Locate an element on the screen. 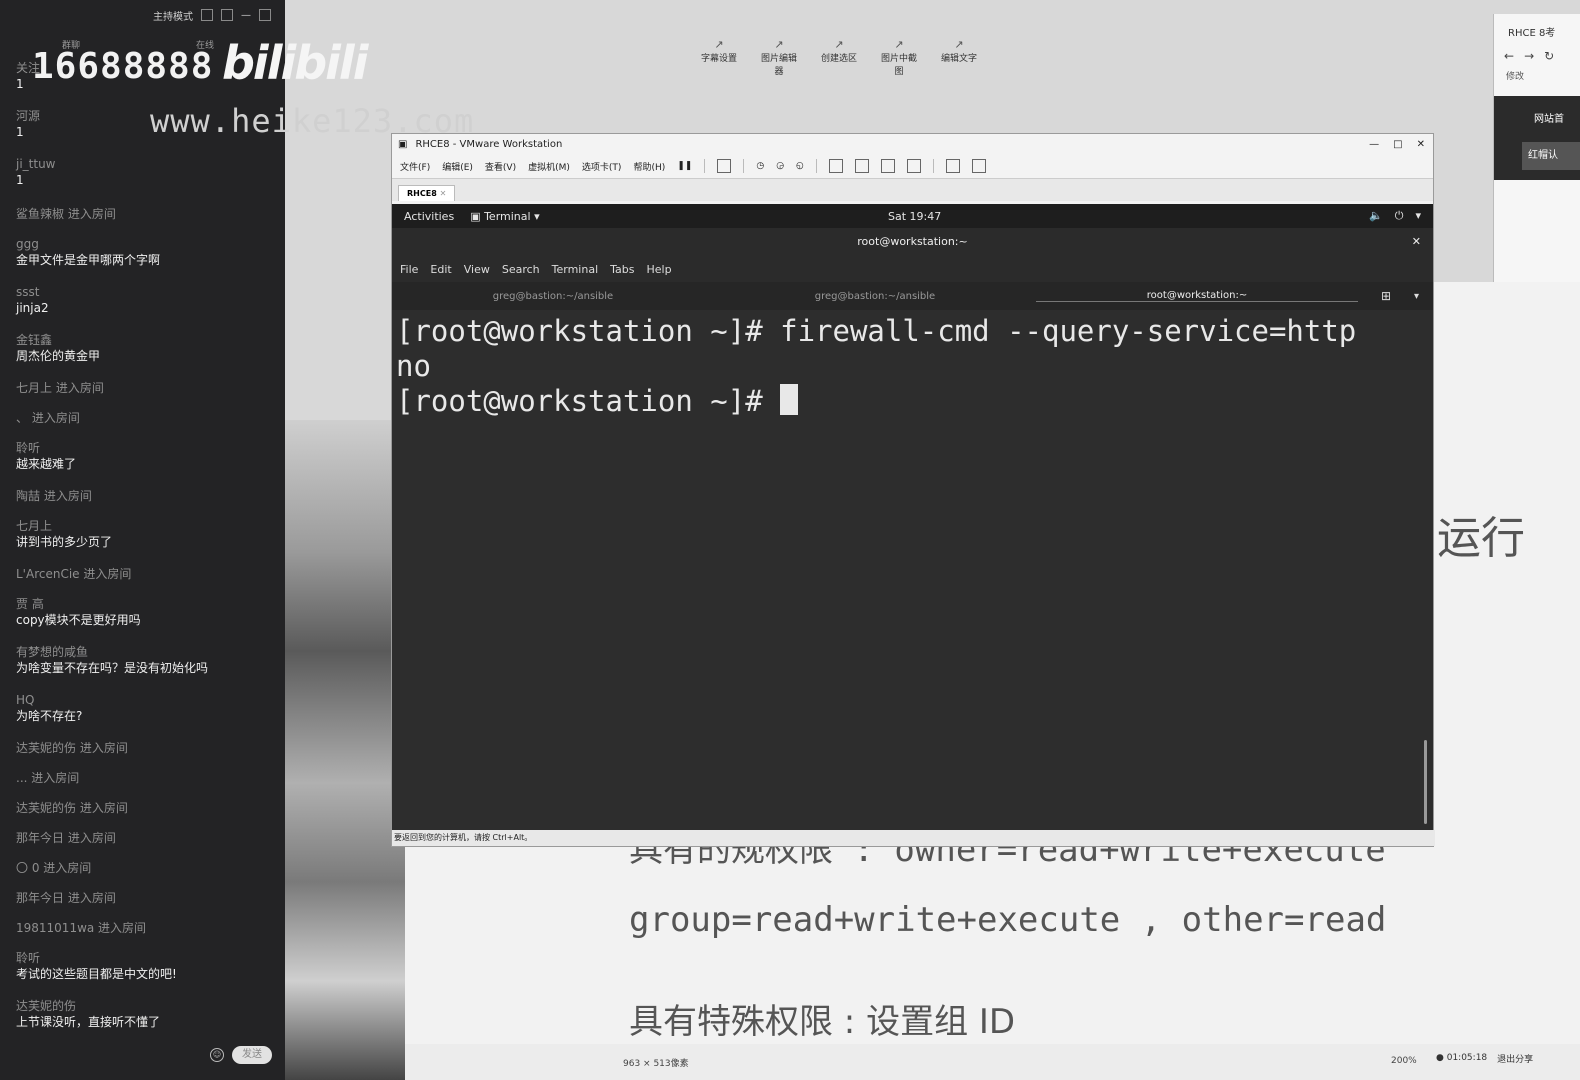 This screenshot has width=1580, height=1080. chat-username: ggg is located at coordinates (146, 244).